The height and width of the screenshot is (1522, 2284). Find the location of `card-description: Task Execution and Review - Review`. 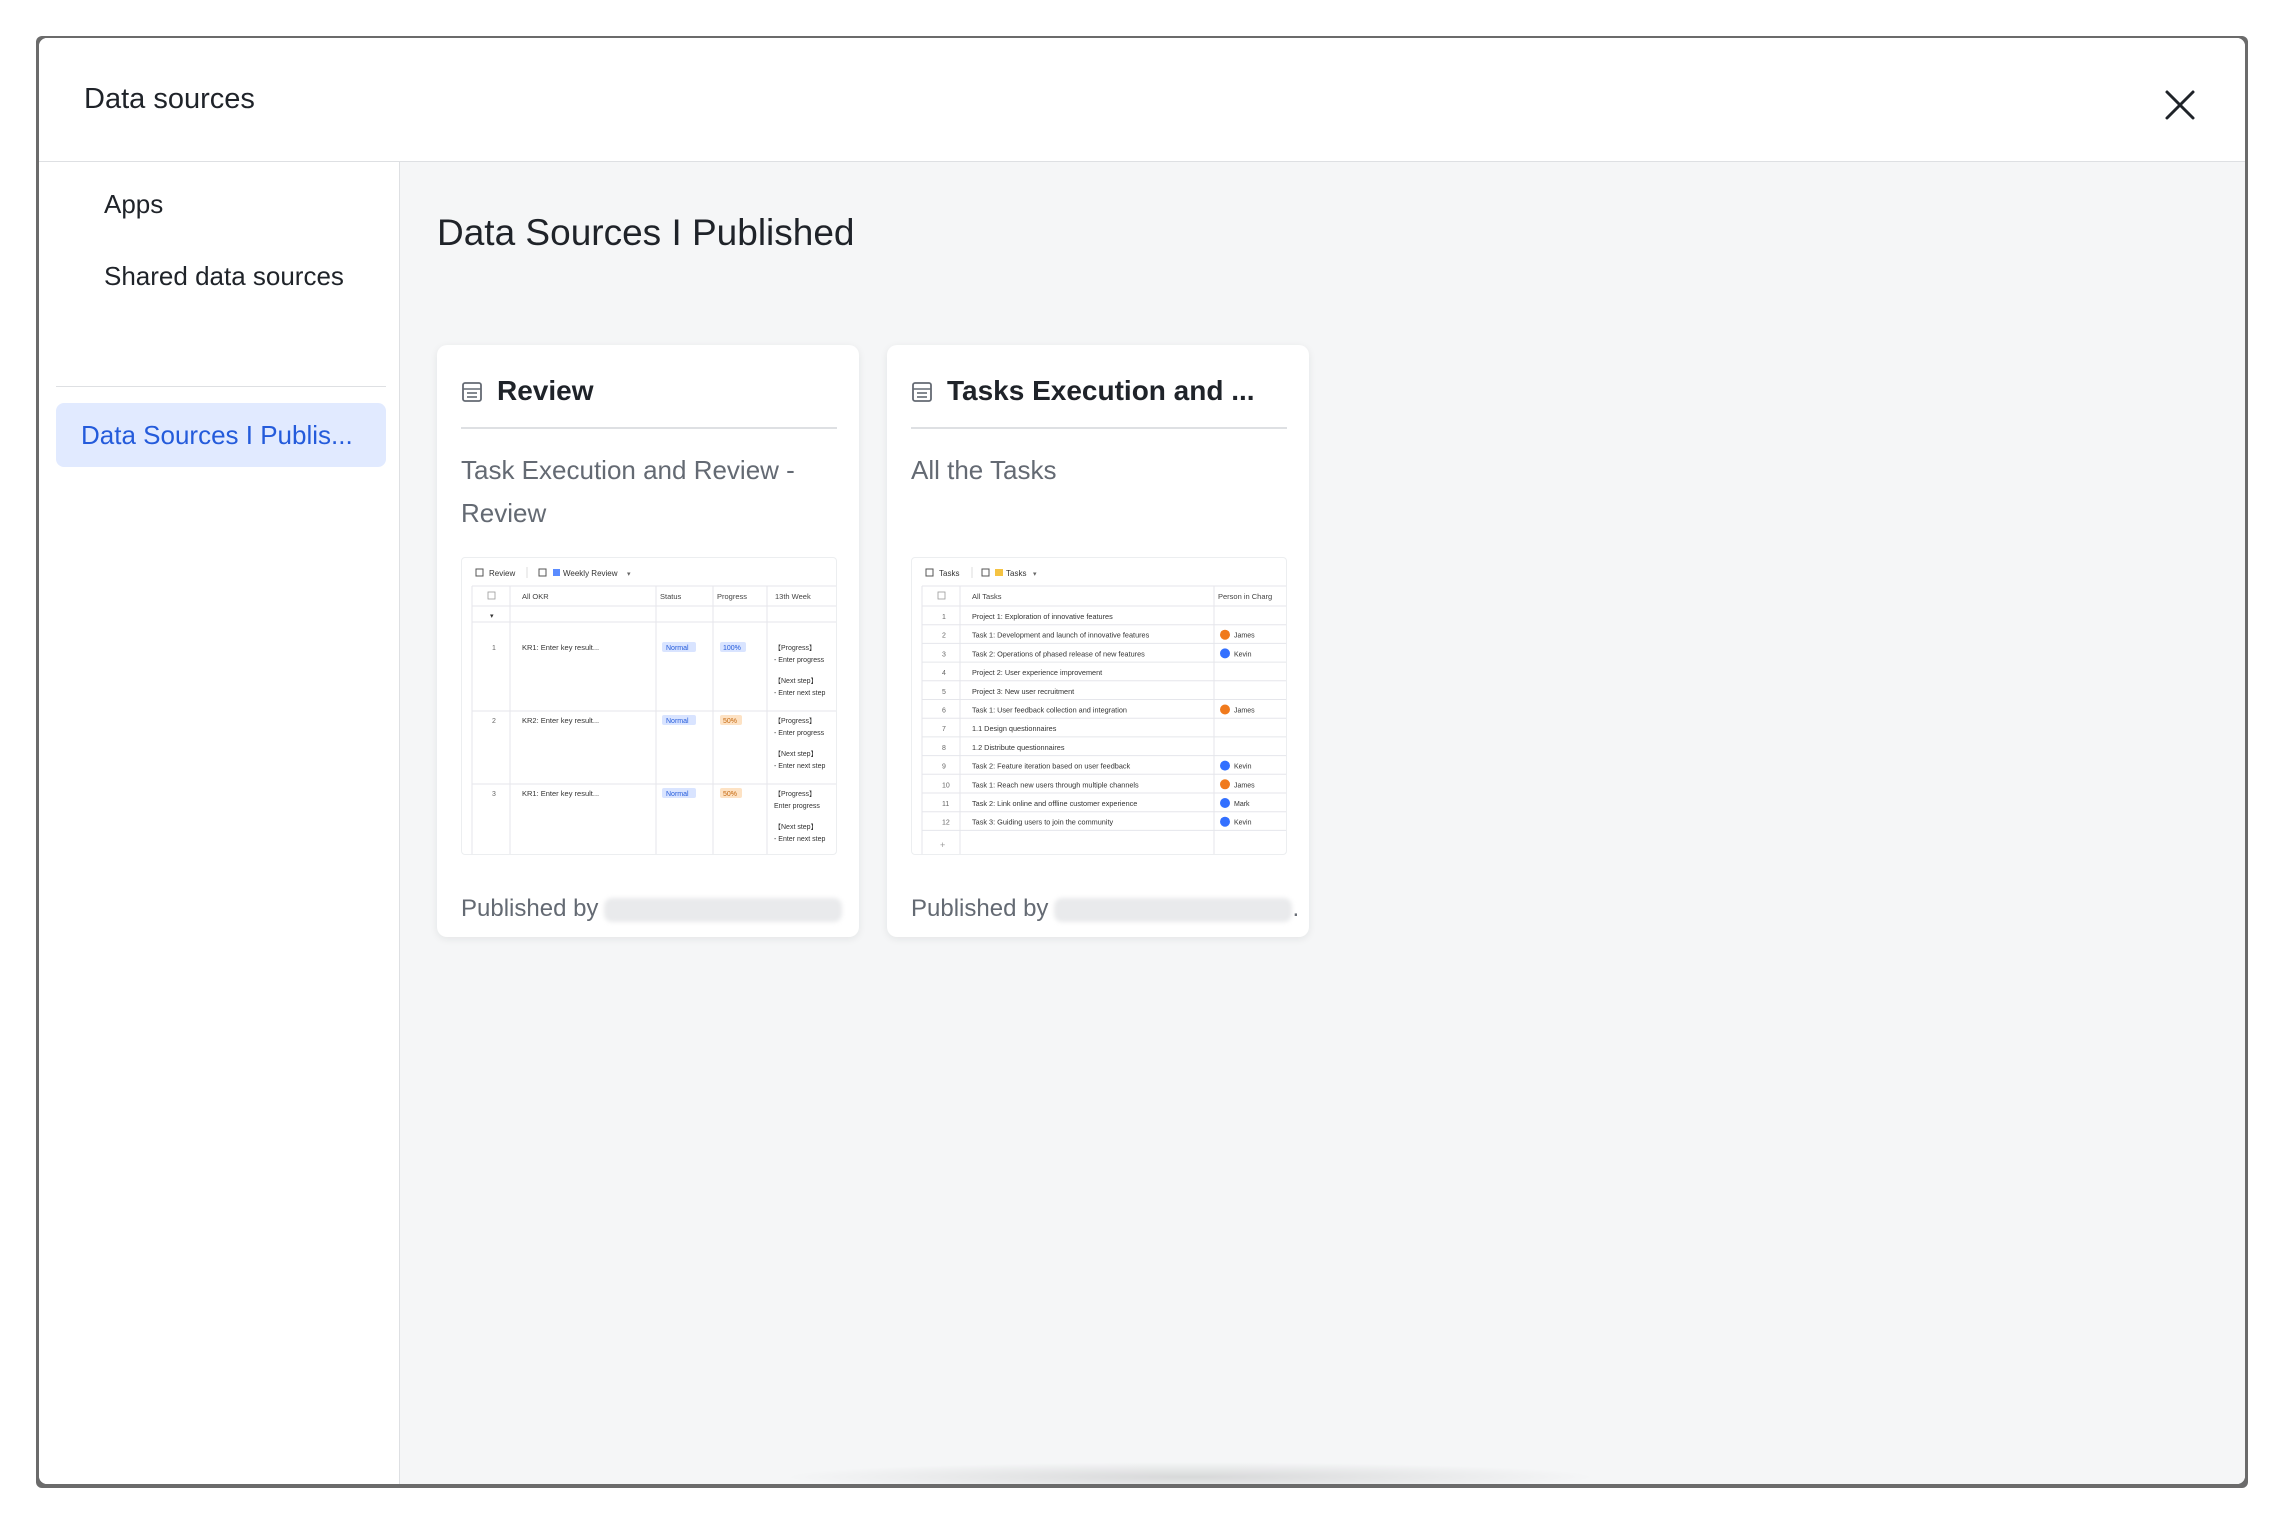

card-description: Task Execution and Review - Review is located at coordinates (628, 491).